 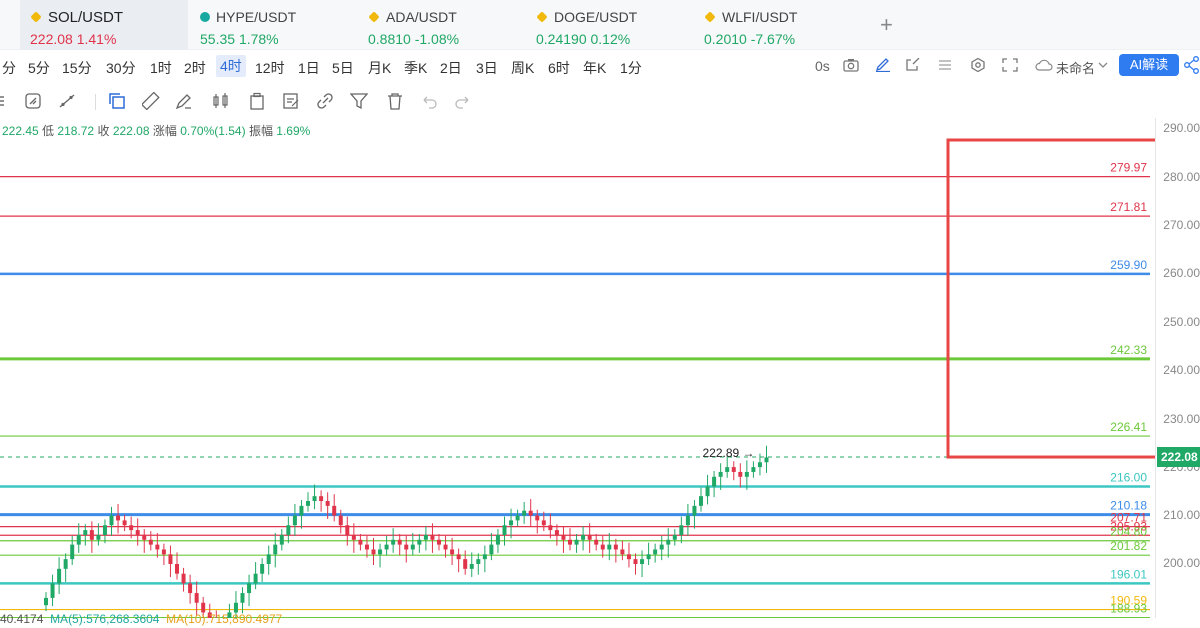 What do you see at coordinates (415, 68) in the screenshot?
I see `interval-item: 季K` at bounding box center [415, 68].